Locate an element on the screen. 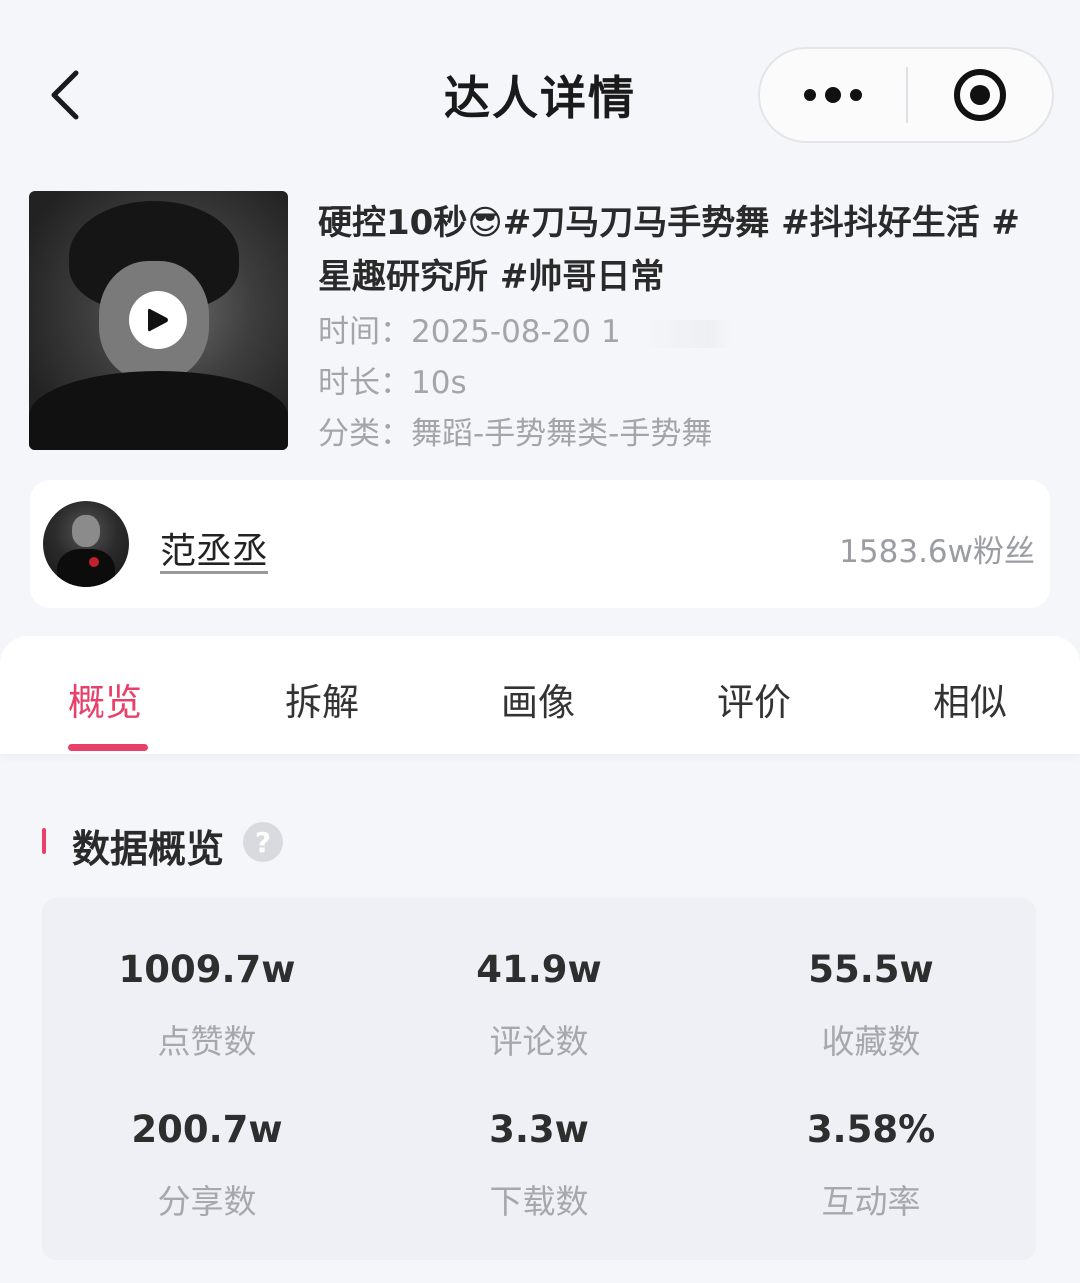 This screenshot has height=1283, width=1080. stat-label: 互动率 is located at coordinates (871, 1201).